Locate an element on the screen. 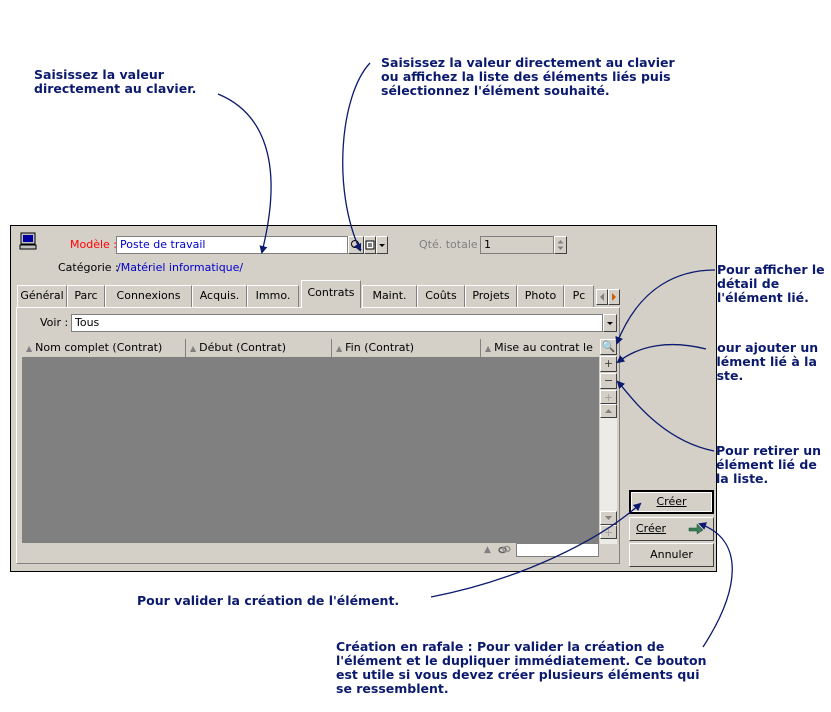 This screenshot has height=712, width=831. remove-linked-button: − is located at coordinates (608, 381).